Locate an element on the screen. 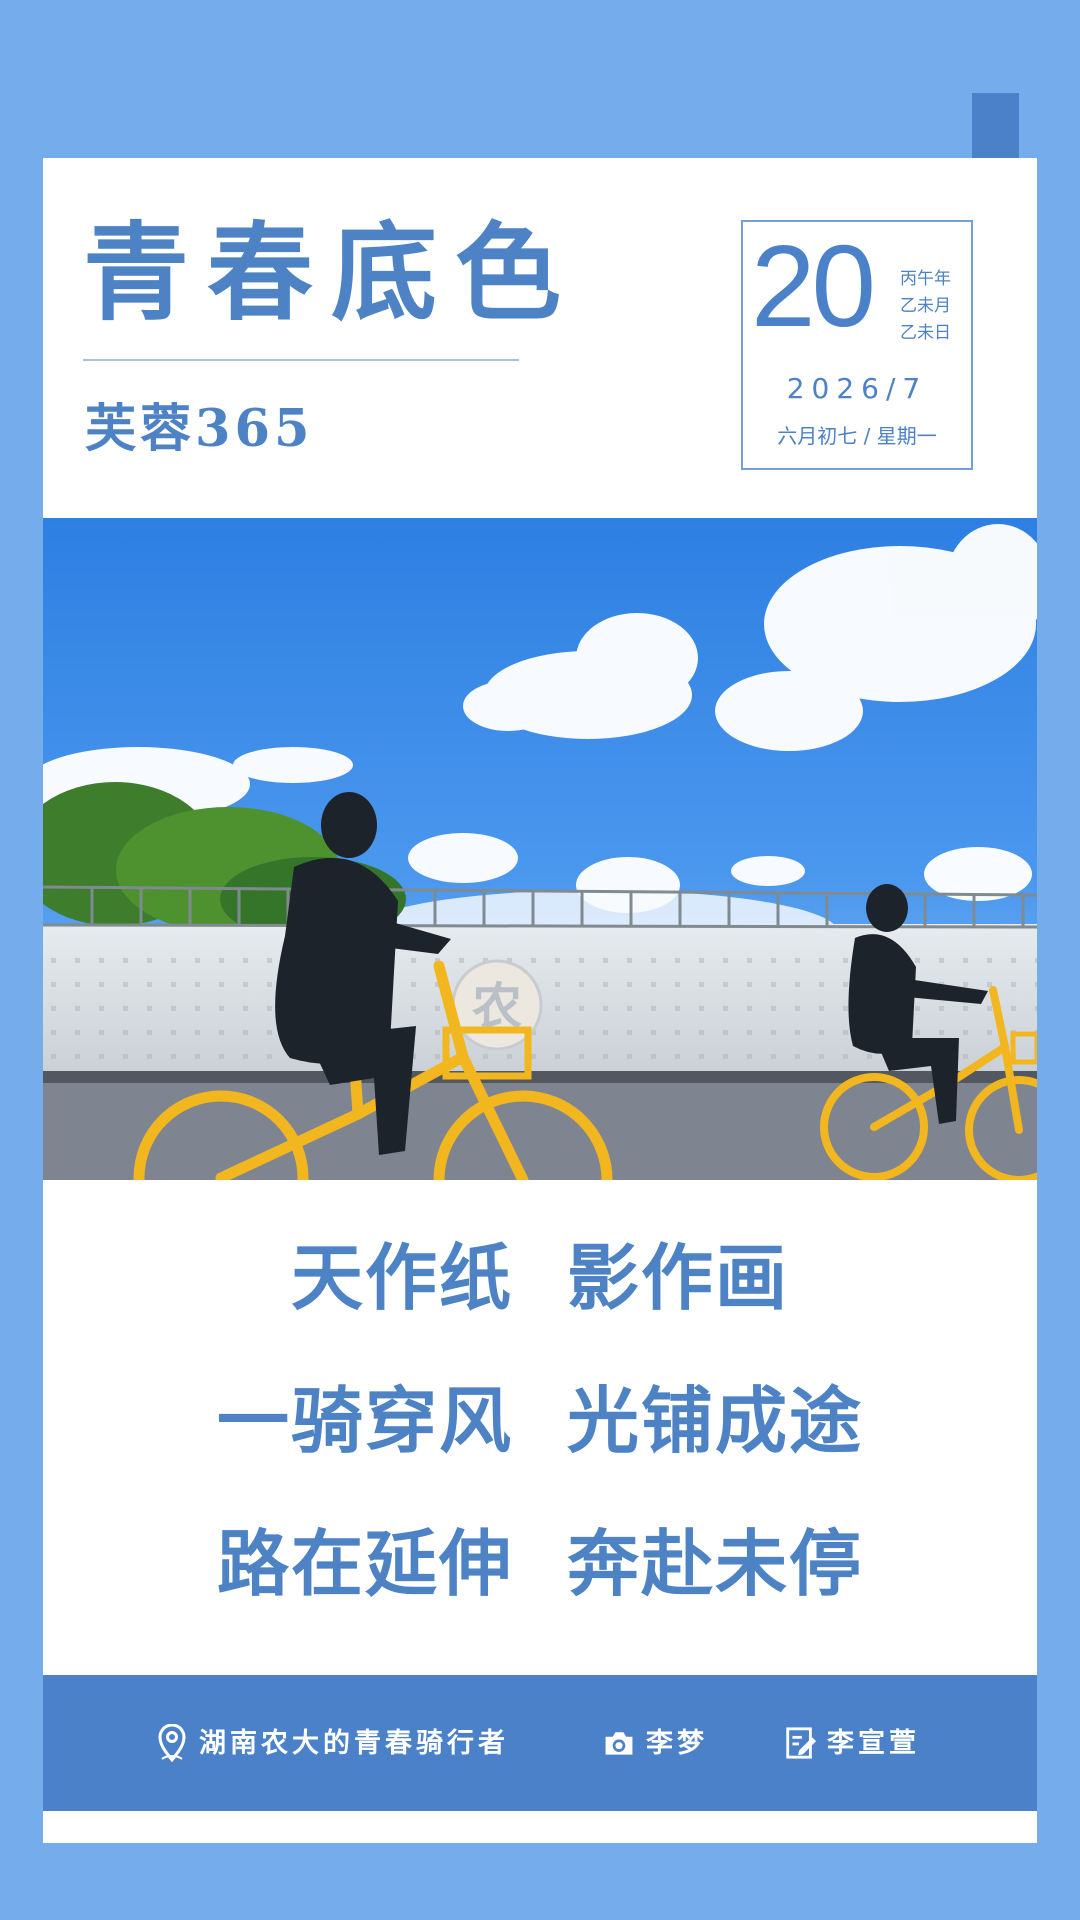 Image resolution: width=1080 pixels, height=1920 pixels. poem-line-1-right: 影作画 is located at coordinates (678, 1277).